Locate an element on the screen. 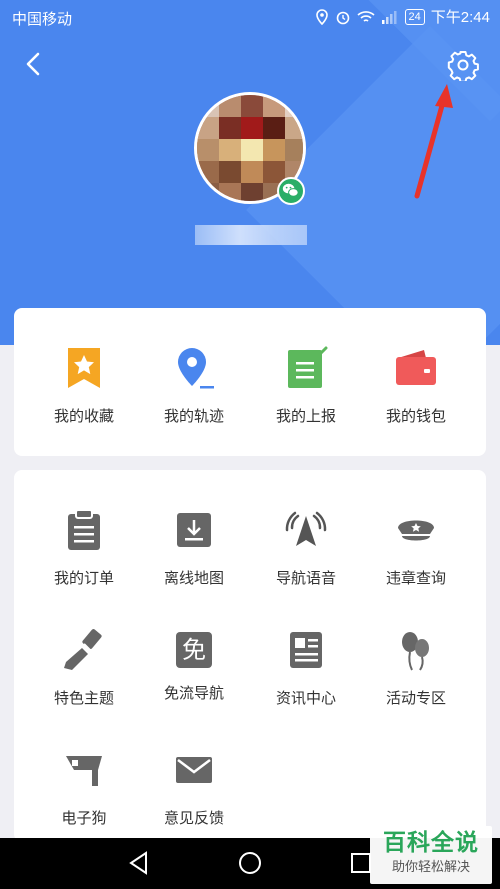  watermark-logo: 百科全说 助你轻松解决 is located at coordinates (431, 855).